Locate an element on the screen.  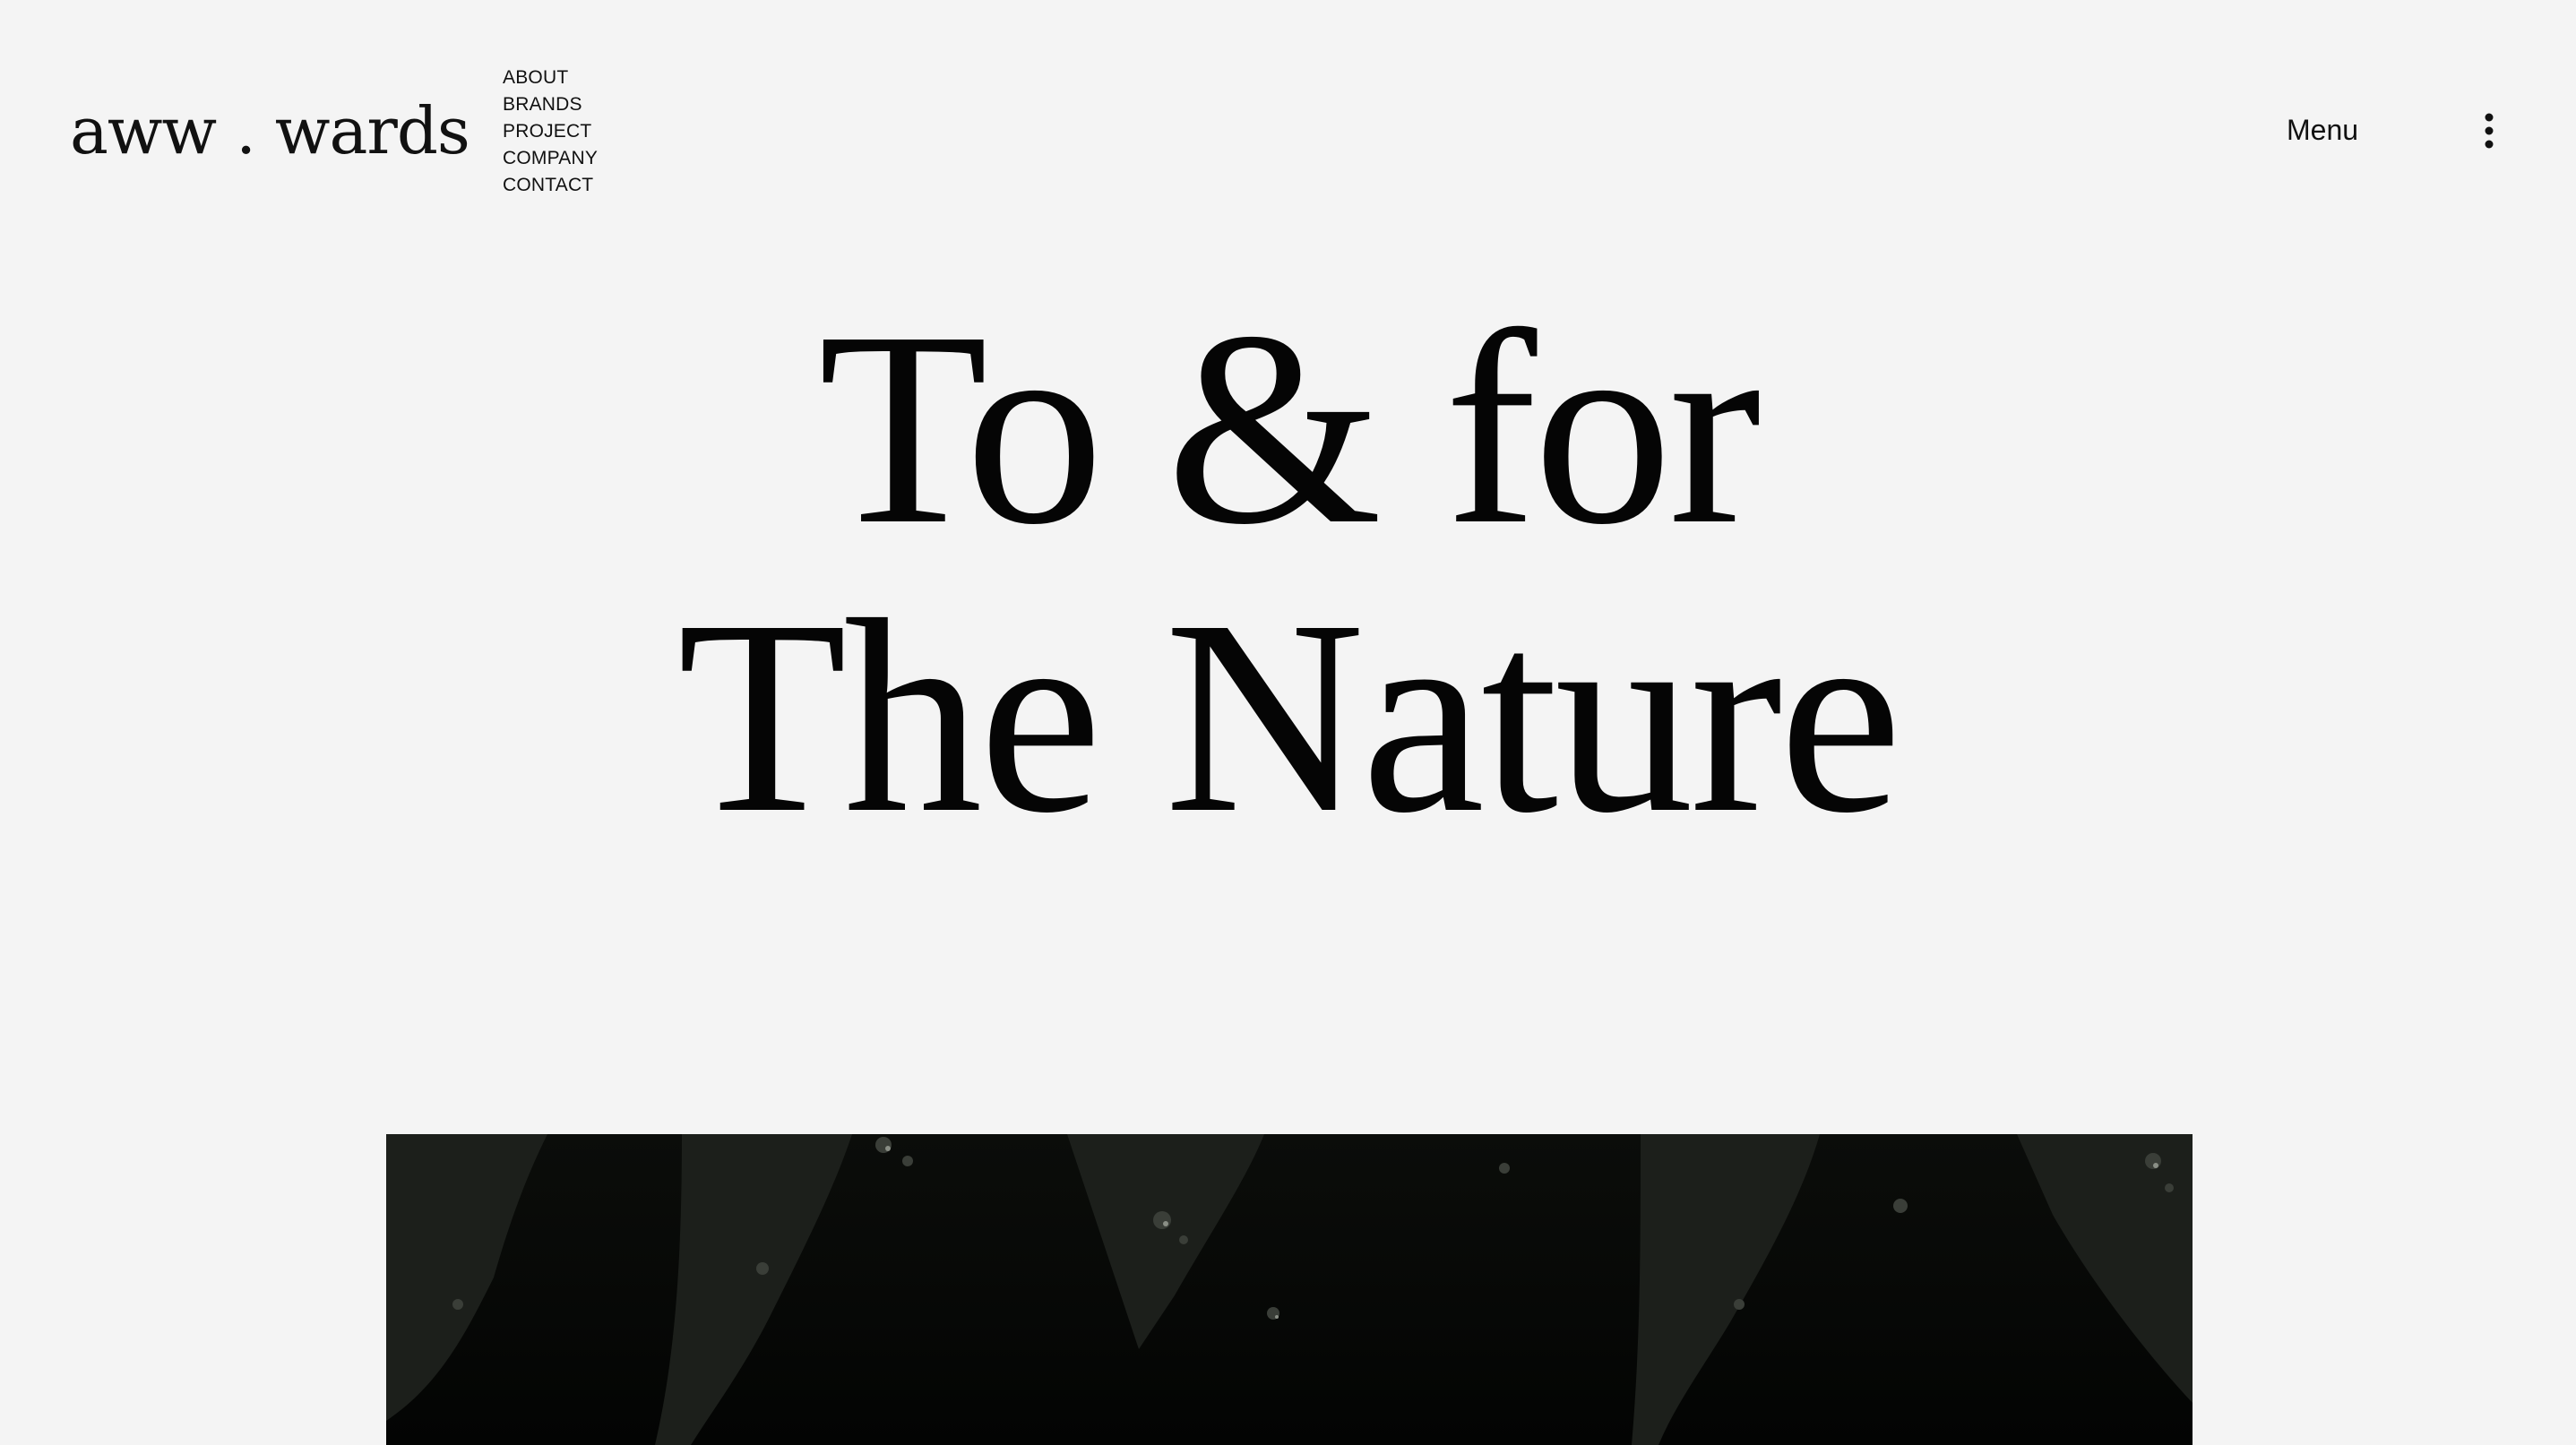
nav-item-contact: CONTACT is located at coordinates (550, 185).